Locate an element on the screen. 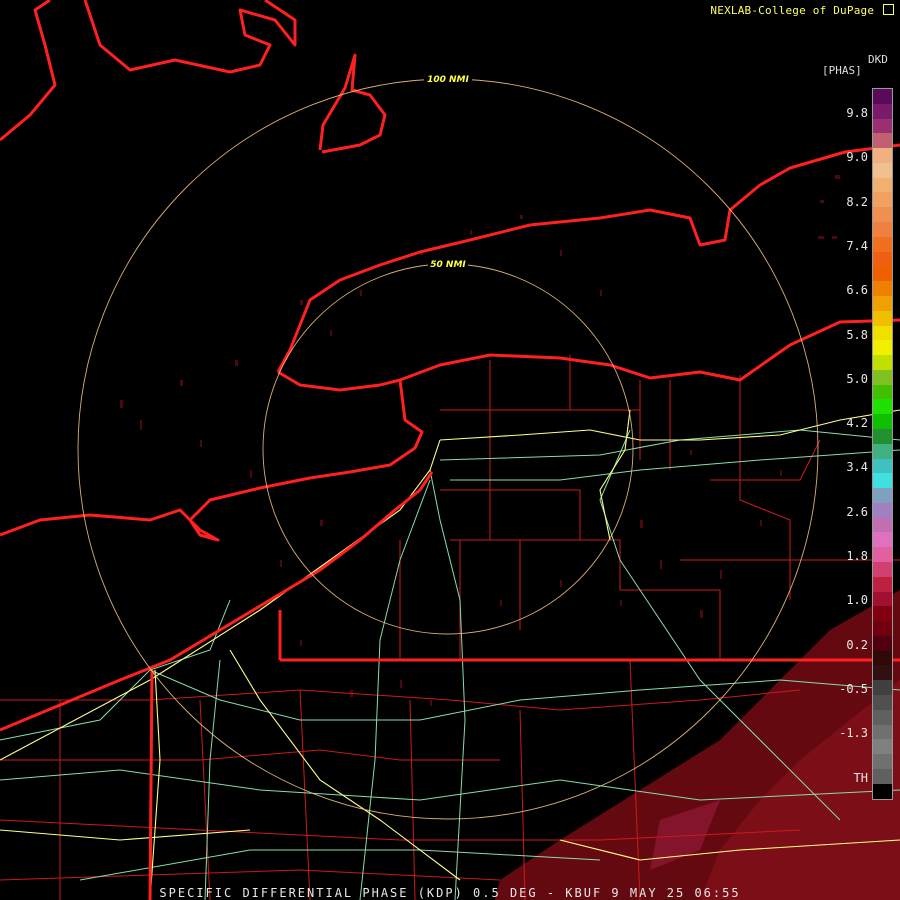 The image size is (900, 900). legend-tick-label: 7.4 is located at coordinates (857, 245).